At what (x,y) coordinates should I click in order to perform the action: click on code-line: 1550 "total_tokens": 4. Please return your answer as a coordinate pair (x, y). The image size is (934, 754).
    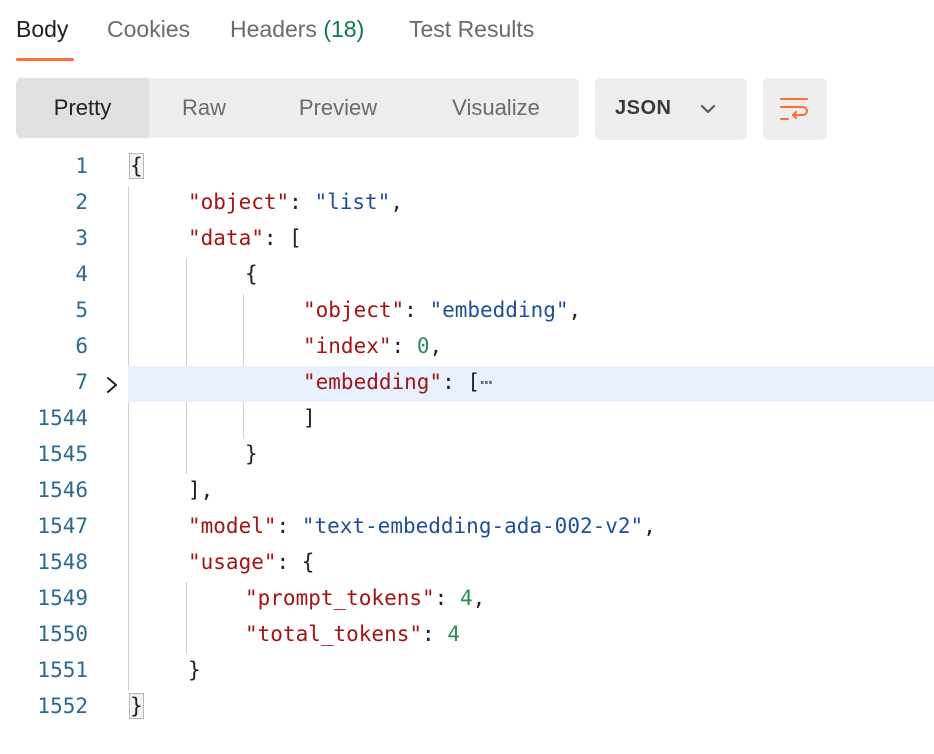
    Looking at the image, I should click on (467, 636).